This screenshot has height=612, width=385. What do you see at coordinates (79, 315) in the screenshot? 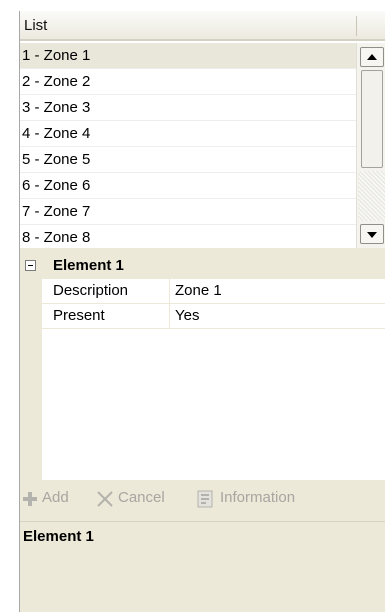
I see `property-name: Present` at bounding box center [79, 315].